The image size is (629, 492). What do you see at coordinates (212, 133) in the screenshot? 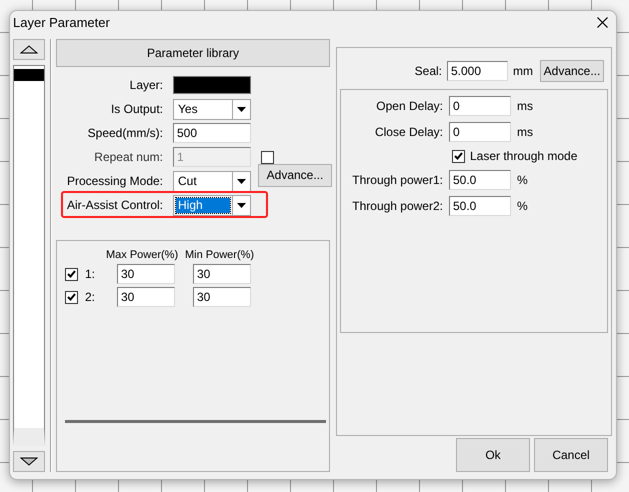
I see `input-field: 500` at bounding box center [212, 133].